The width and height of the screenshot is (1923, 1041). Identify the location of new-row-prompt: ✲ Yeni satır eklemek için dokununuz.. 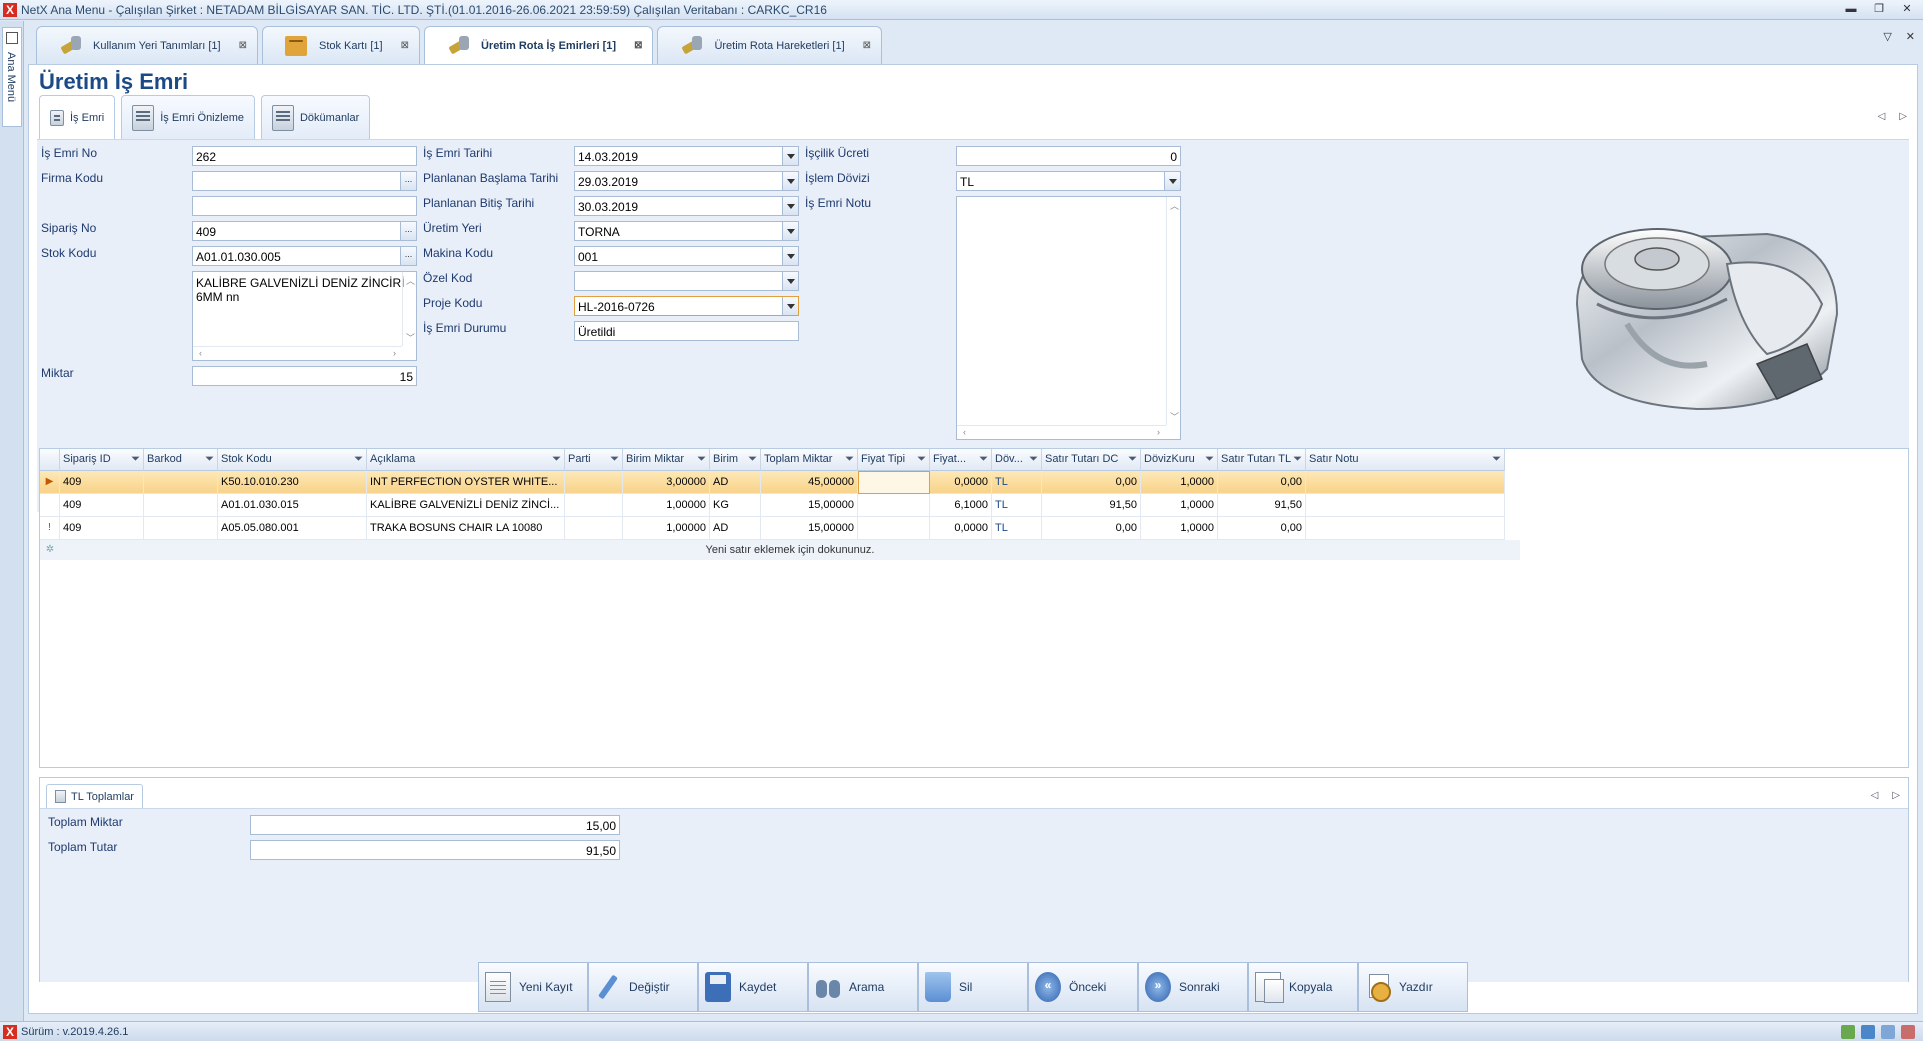
(780, 550).